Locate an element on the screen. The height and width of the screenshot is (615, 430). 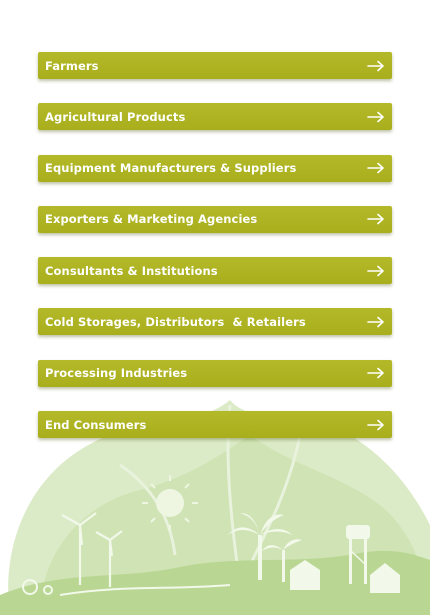
menu-item-label: Agricultural Products is located at coordinates (115, 116).